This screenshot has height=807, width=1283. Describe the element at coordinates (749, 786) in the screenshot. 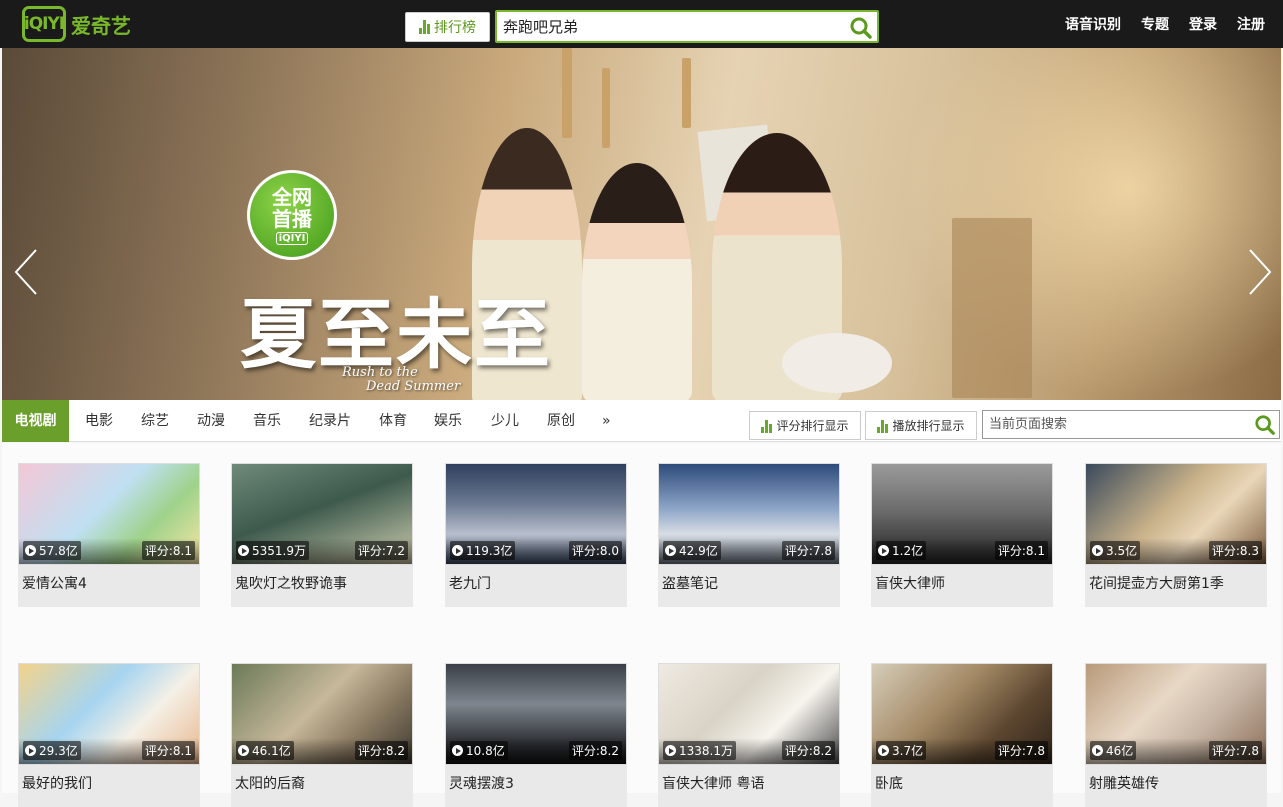

I see `show-title: 盲侠大律师 粤语` at that location.